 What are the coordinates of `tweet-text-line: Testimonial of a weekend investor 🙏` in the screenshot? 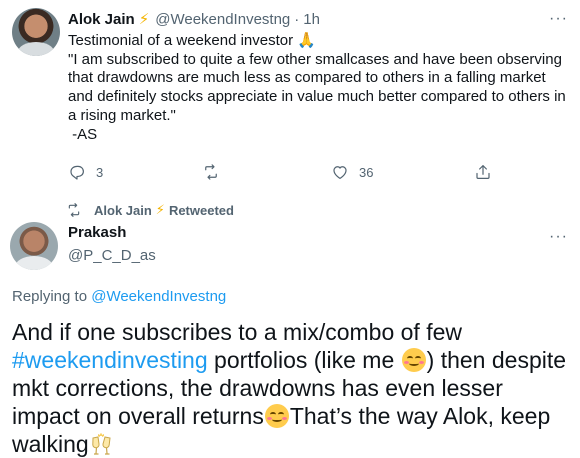 It's located at (192, 40).